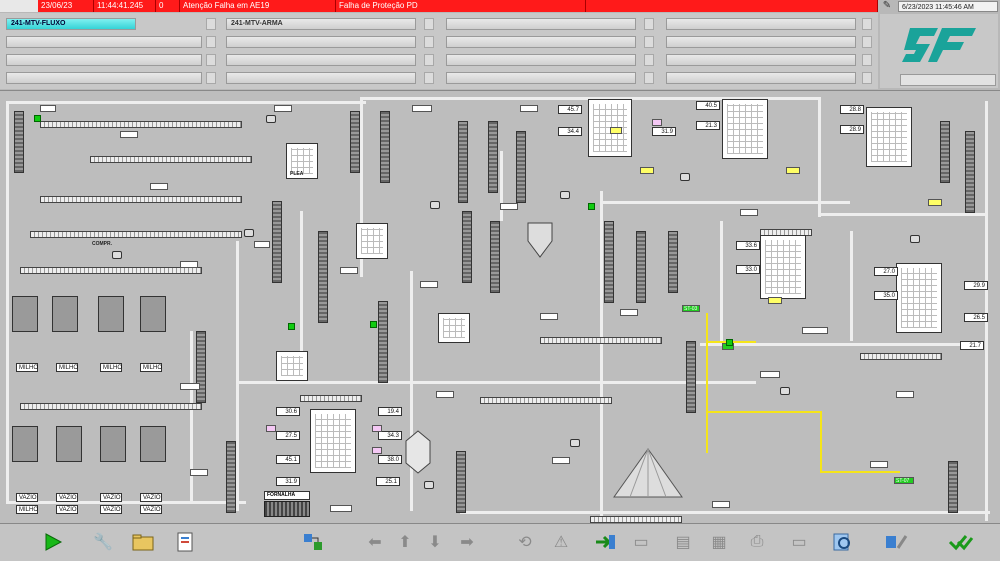 The width and height of the screenshot is (1000, 561). Describe the element at coordinates (313, 542) in the screenshot. I see `switch-icon` at that location.